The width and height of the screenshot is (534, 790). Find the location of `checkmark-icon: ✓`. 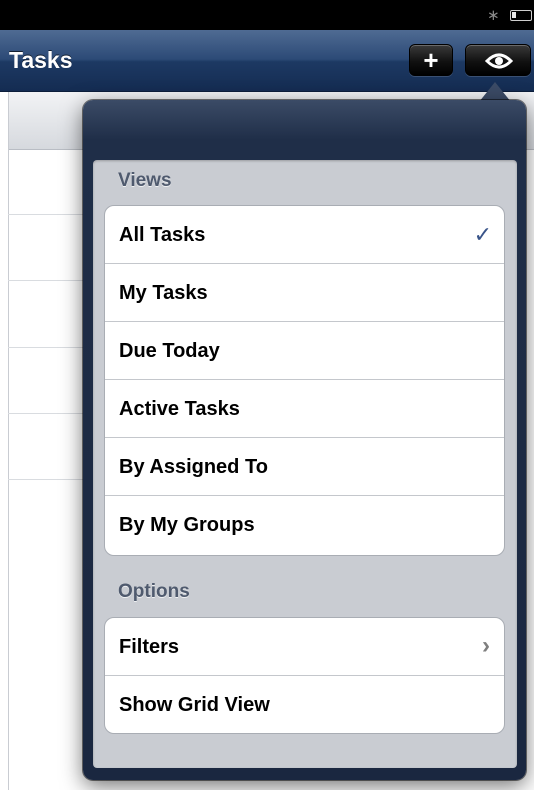

checkmark-icon: ✓ is located at coordinates (482, 234).